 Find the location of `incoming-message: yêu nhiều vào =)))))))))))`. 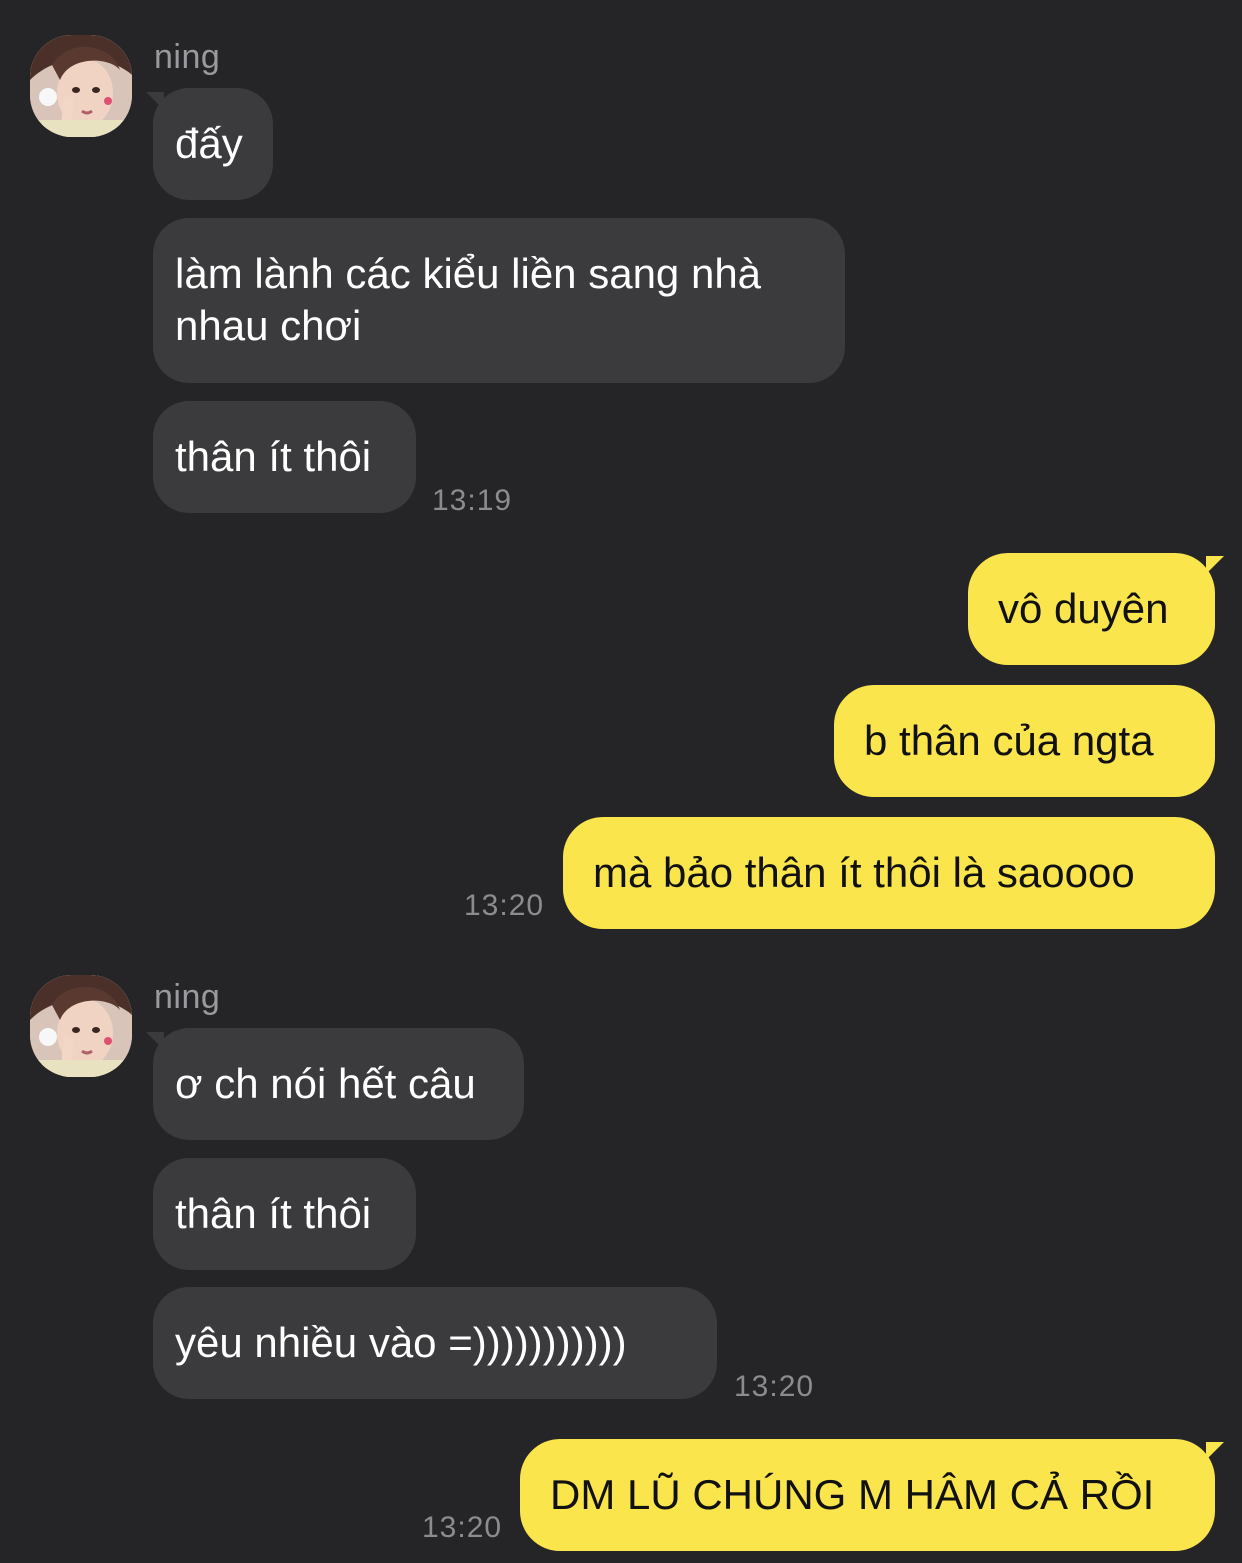

incoming-message: yêu nhiều vào =))))))))))) is located at coordinates (435, 1343).